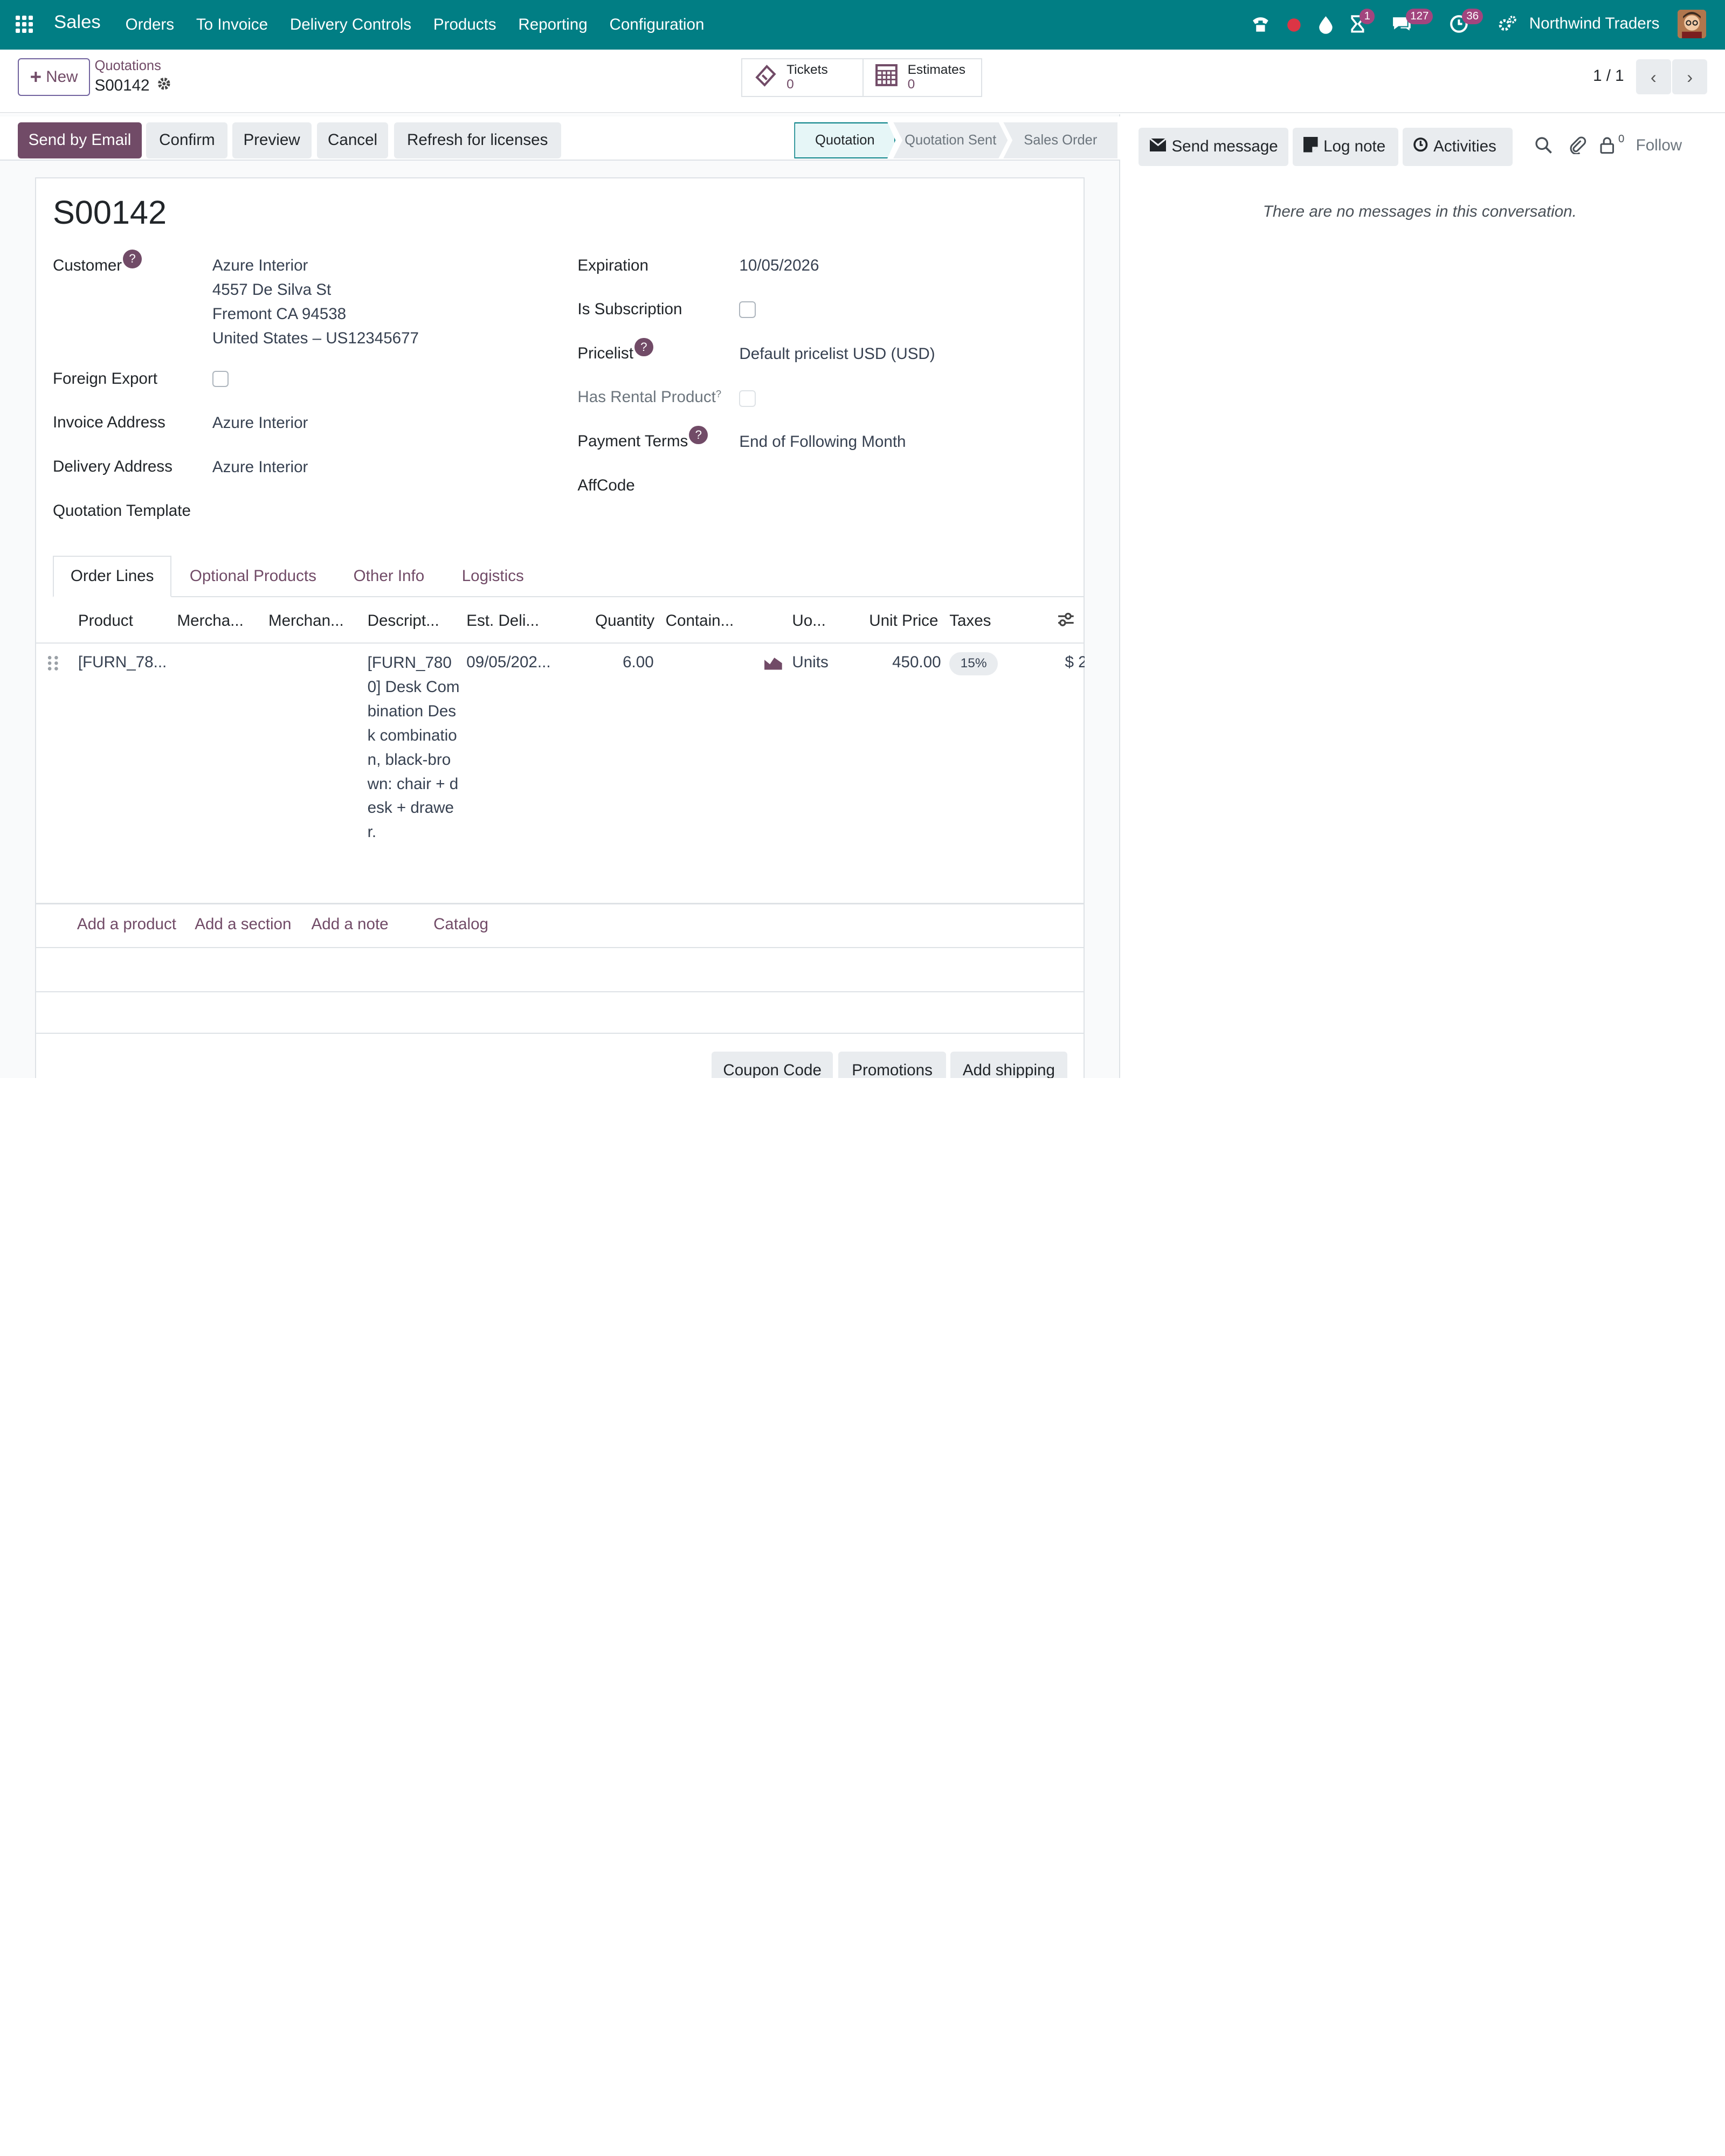 This screenshot has height=2156, width=1725. Describe the element at coordinates (1621, 139) in the screenshot. I see `follower-count: 0` at that location.